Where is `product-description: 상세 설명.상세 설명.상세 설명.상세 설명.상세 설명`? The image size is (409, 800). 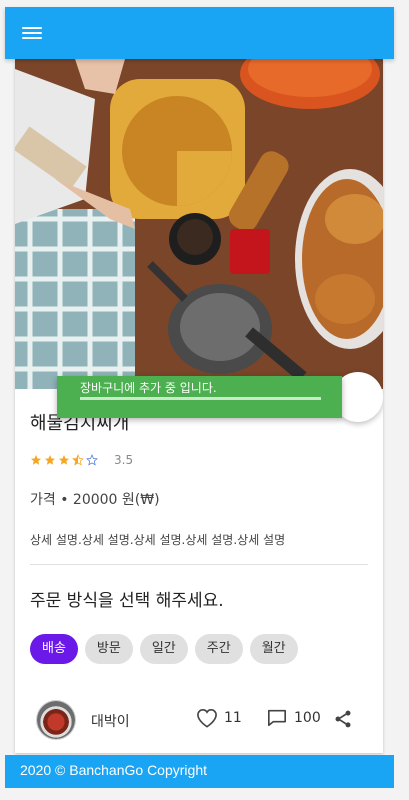
product-description: 상세 설명.상세 설명.상세 설명.상세 설명.상세 설명 is located at coordinates (158, 540).